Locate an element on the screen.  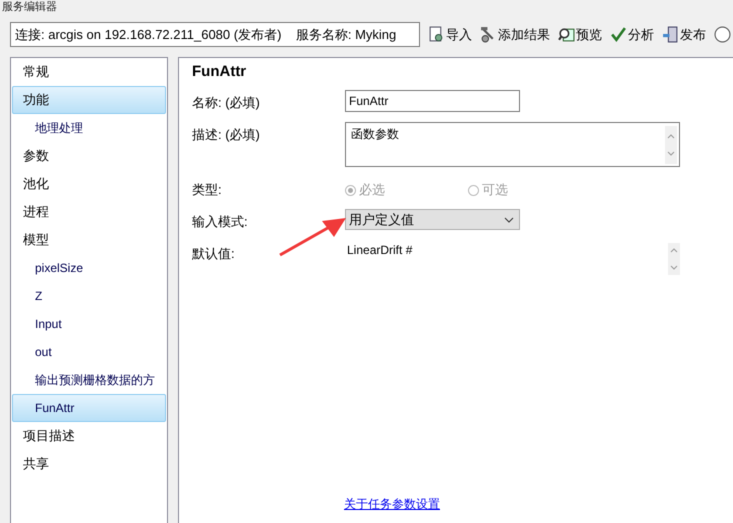
annotation-arrow is located at coordinates (313, 237).